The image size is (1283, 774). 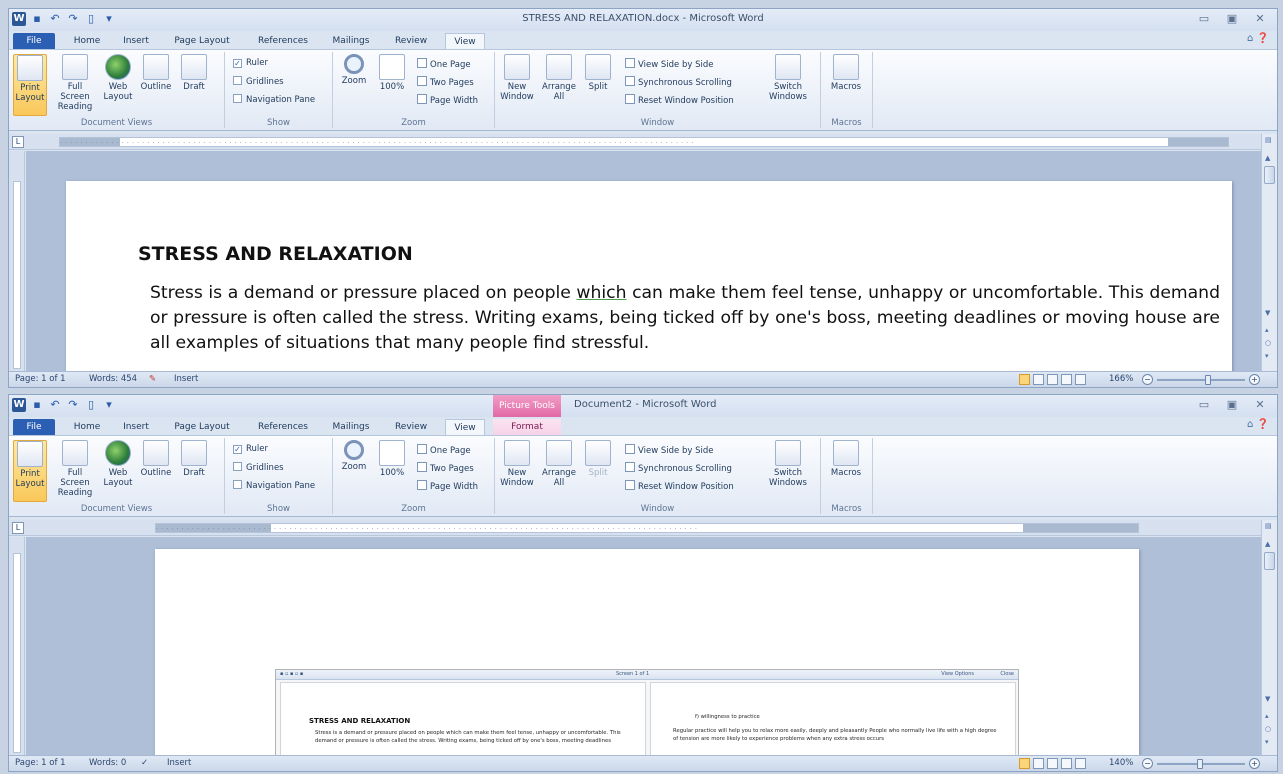 What do you see at coordinates (144, 763) in the screenshot?
I see `proofing-icon: ✓` at bounding box center [144, 763].